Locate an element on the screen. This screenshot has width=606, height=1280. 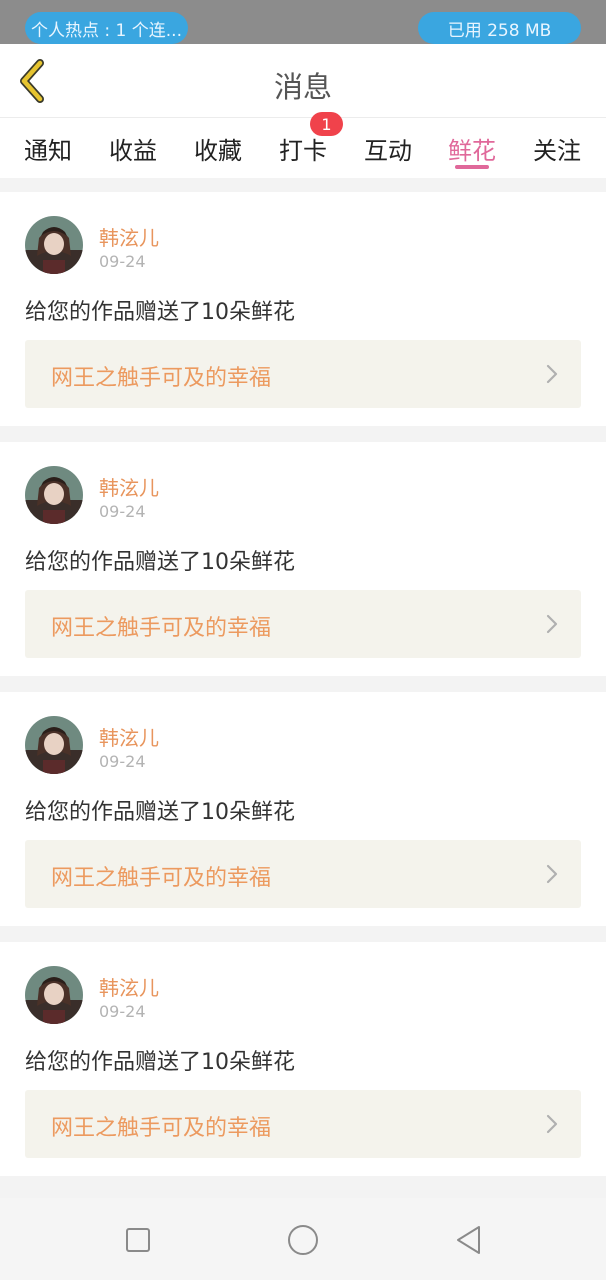
tab-label: 收益 is located at coordinates (133, 150).